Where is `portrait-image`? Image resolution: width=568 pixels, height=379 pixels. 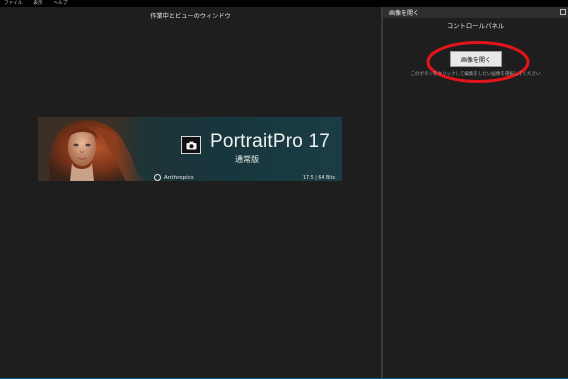
portrait-image is located at coordinates (93, 149).